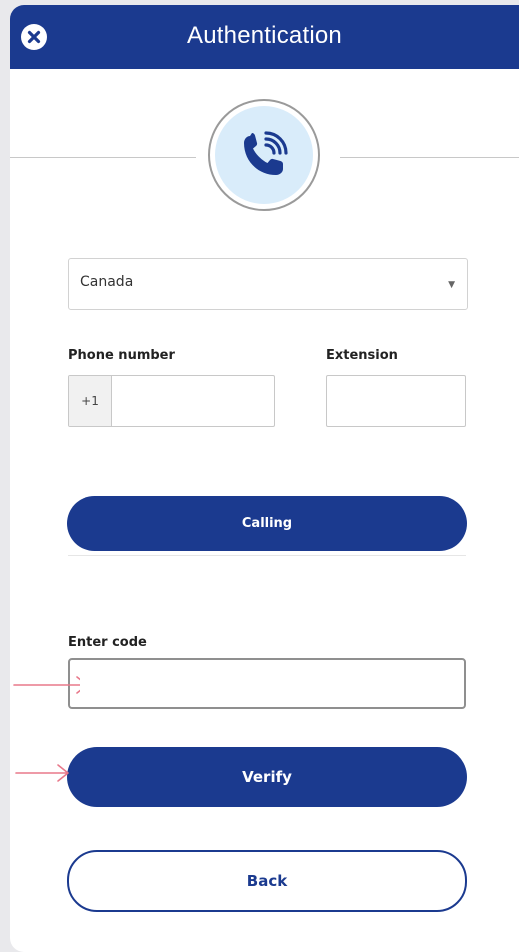 The width and height of the screenshot is (519, 952). I want to click on chevron-down-icon: ▼, so click(451, 285).